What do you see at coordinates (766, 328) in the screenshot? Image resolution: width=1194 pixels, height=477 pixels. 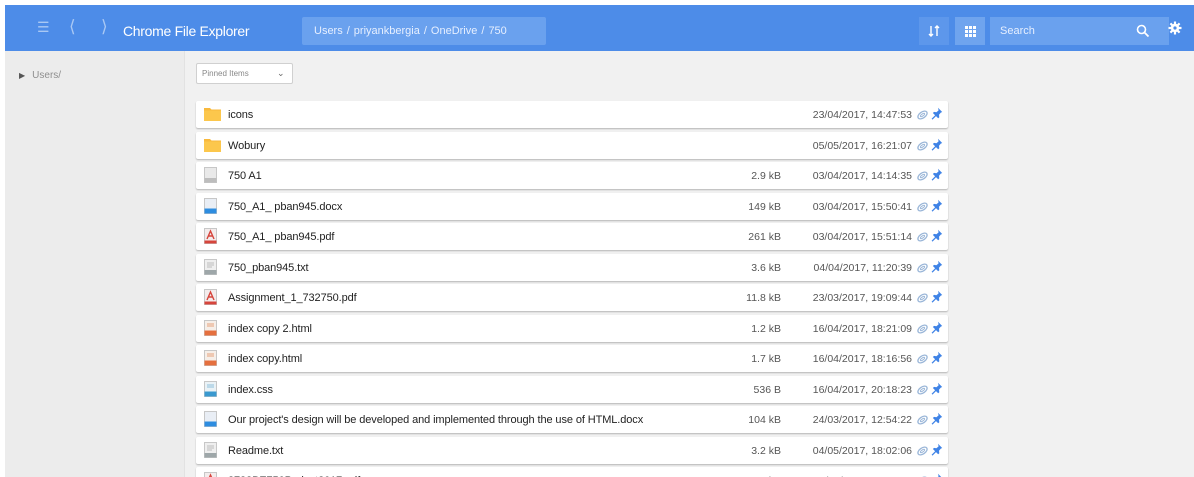 I see `file-size: 1.2 kB` at bounding box center [766, 328].